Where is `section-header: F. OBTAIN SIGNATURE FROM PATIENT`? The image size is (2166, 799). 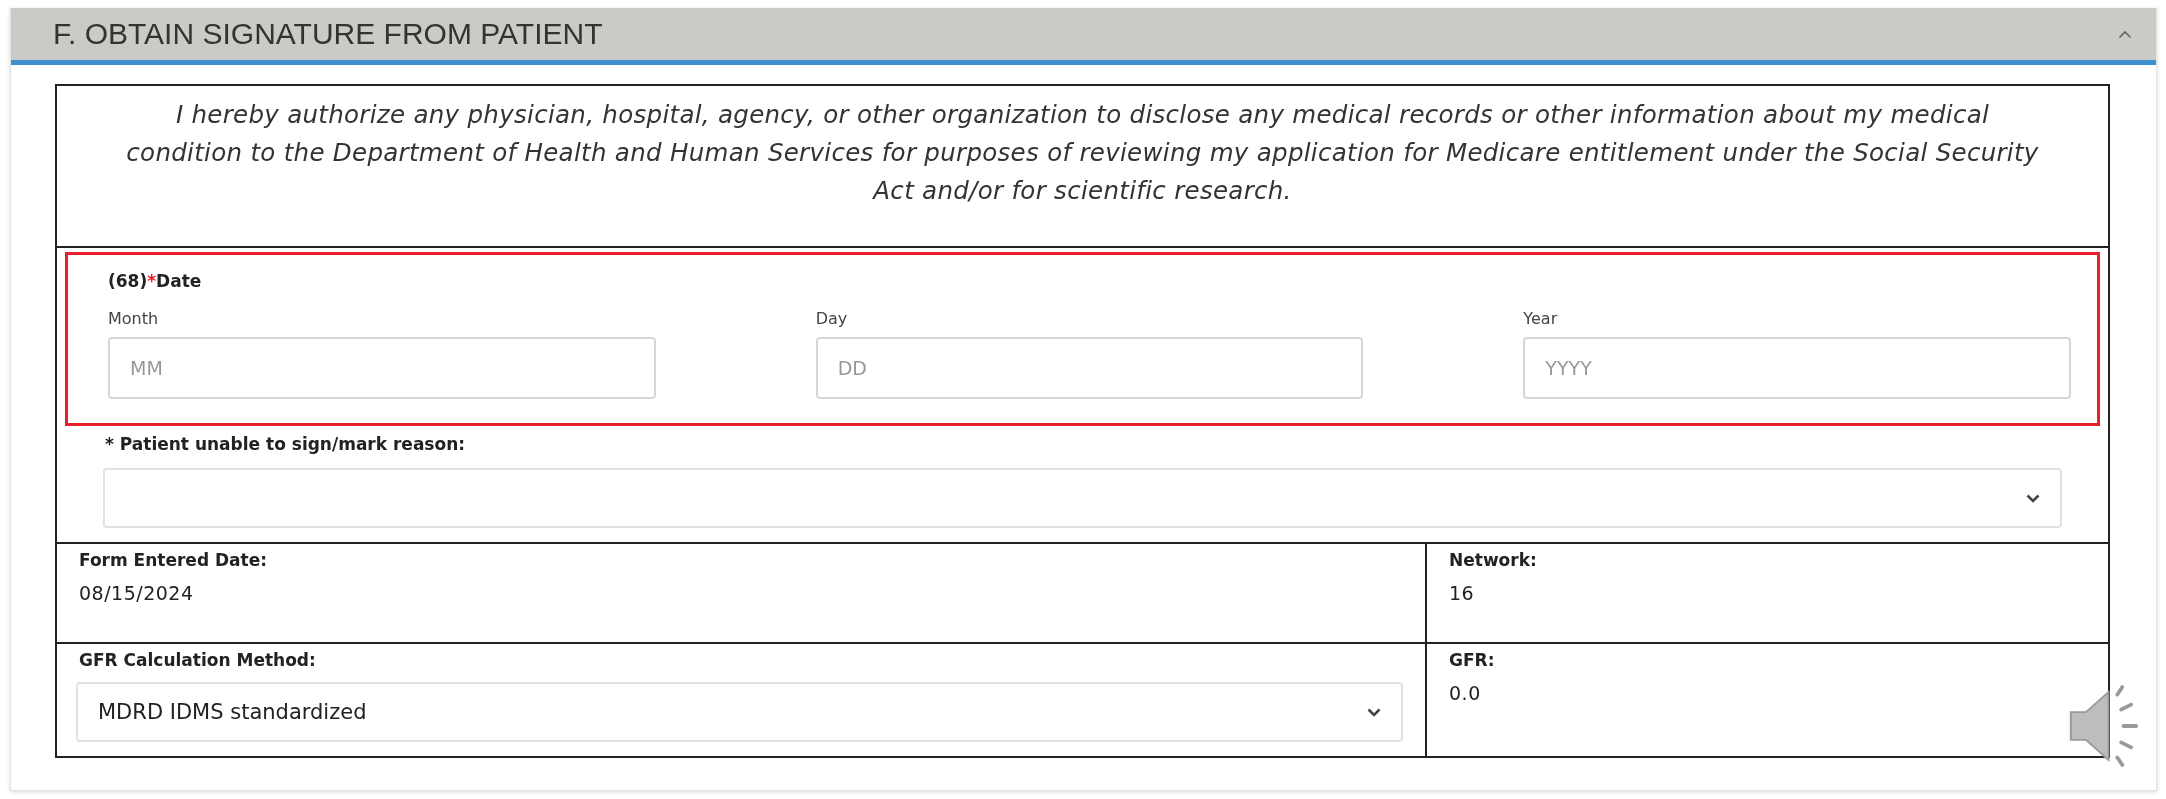 section-header: F. OBTAIN SIGNATURE FROM PATIENT is located at coordinates (1083, 36).